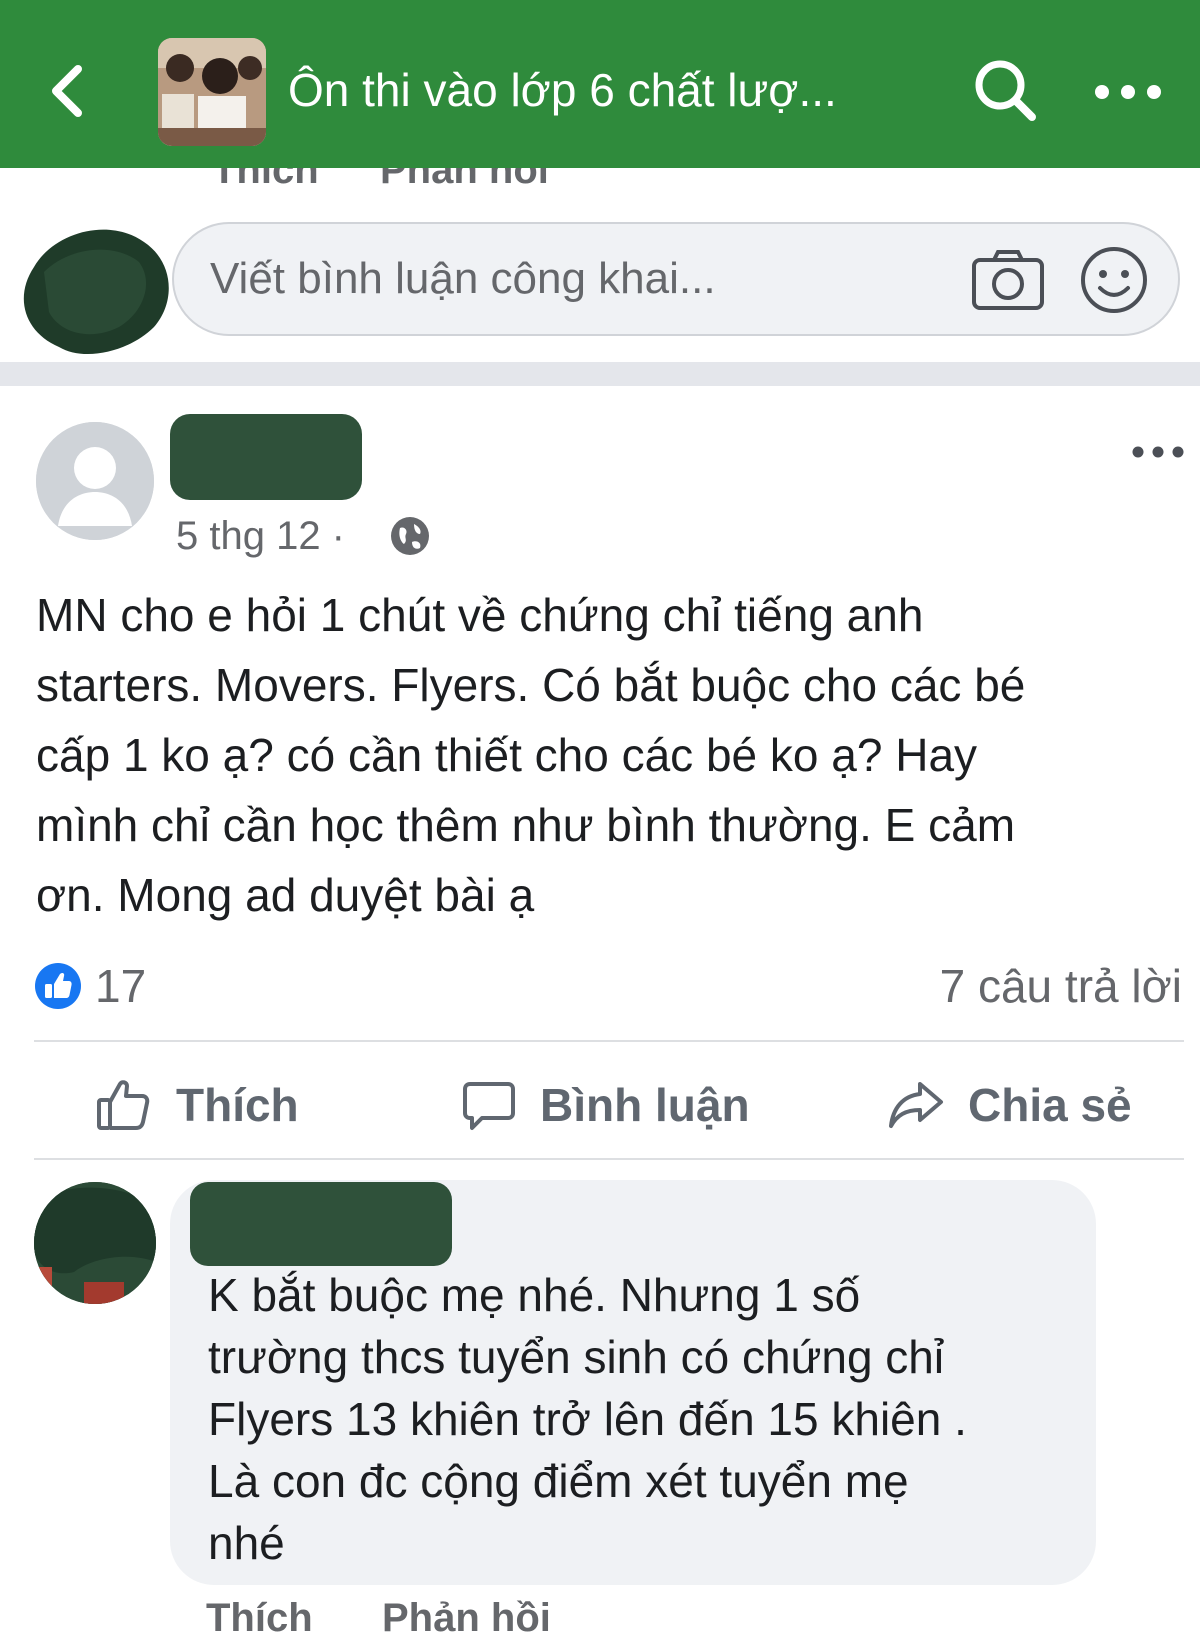 The image size is (1200, 1636). I want to click on post-timestamp: 5 thg 12 ·, so click(260, 536).